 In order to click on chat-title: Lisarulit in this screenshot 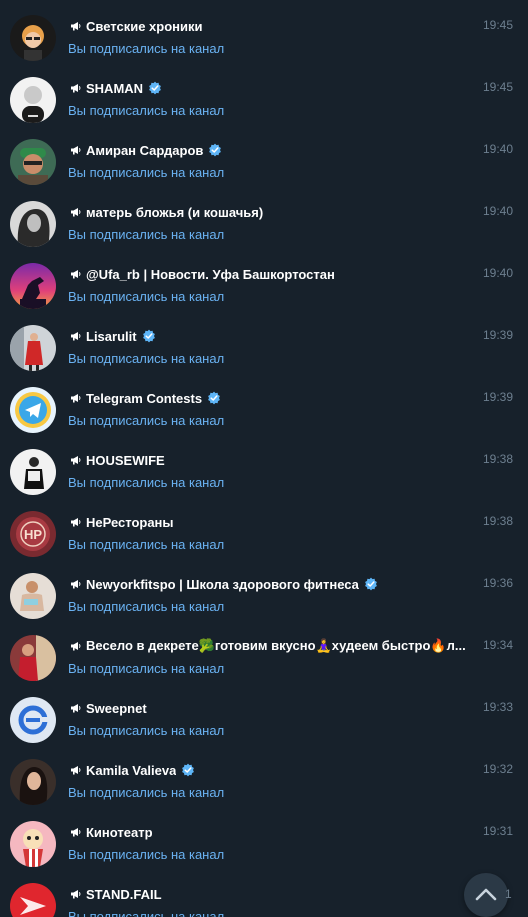, I will do `click(111, 336)`.